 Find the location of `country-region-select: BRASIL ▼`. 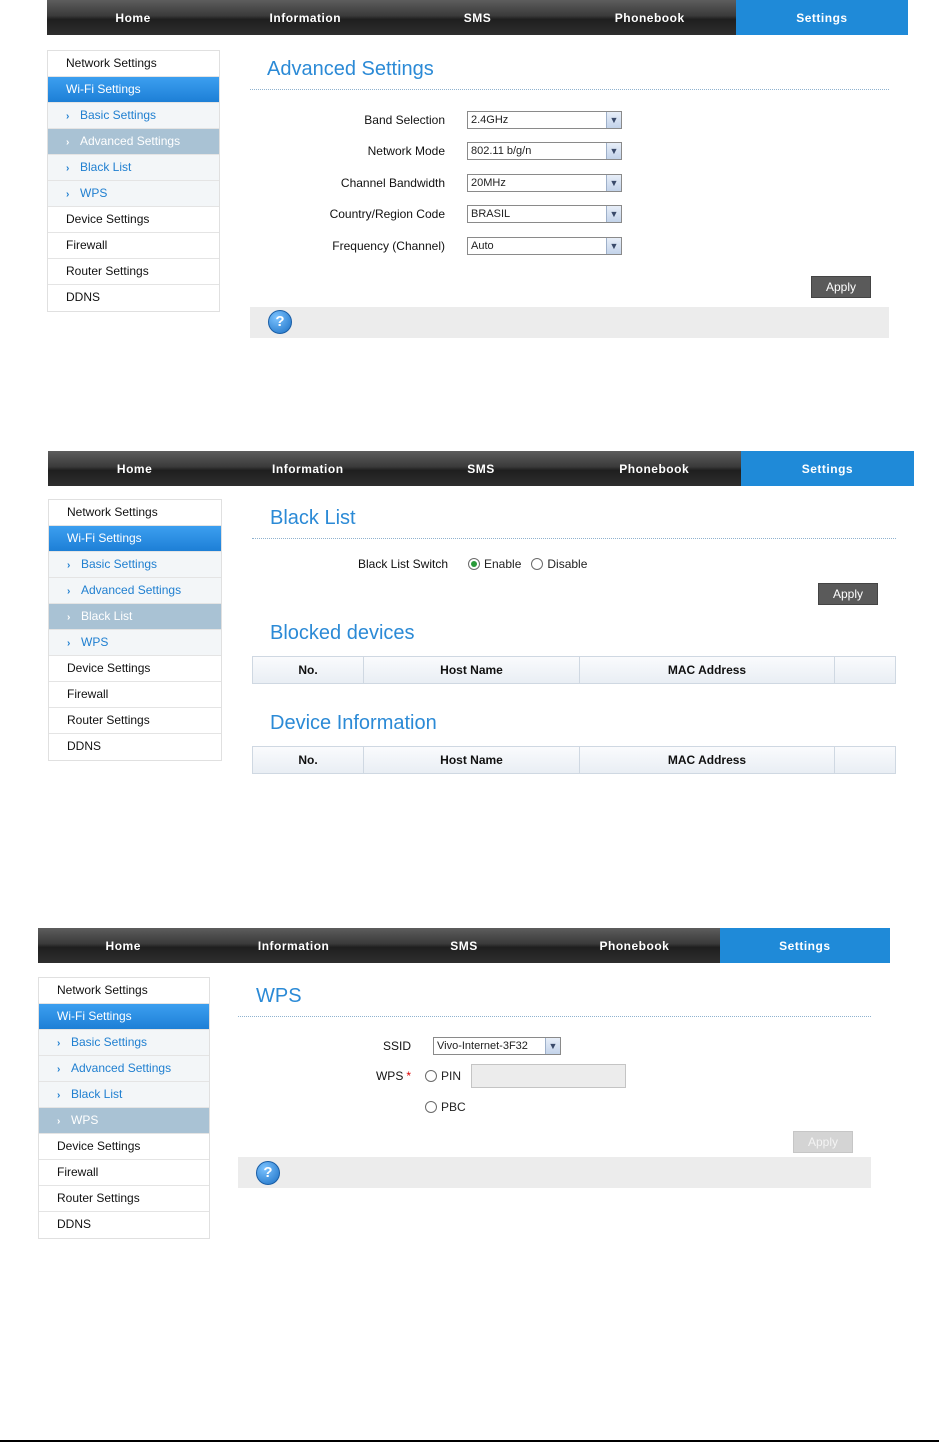

country-region-select: BRASIL ▼ is located at coordinates (544, 214).